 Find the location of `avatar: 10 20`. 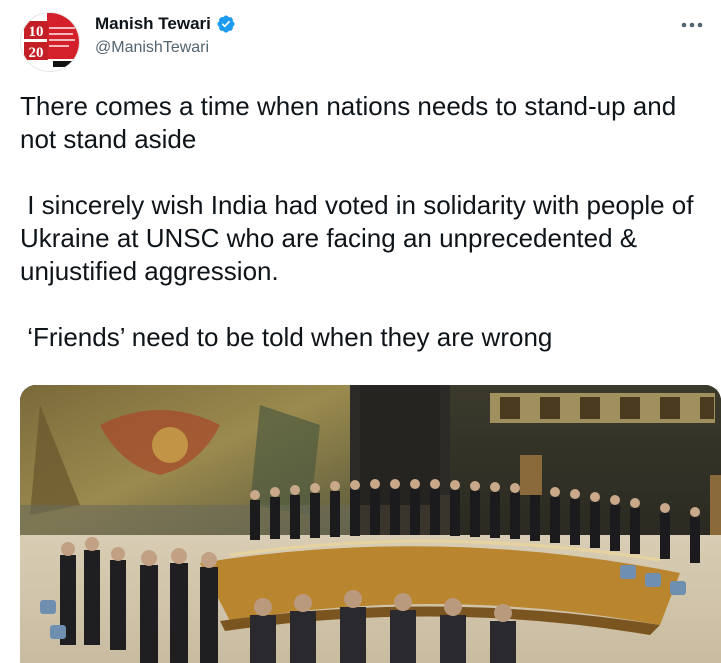

avatar: 10 20 is located at coordinates (50, 42).